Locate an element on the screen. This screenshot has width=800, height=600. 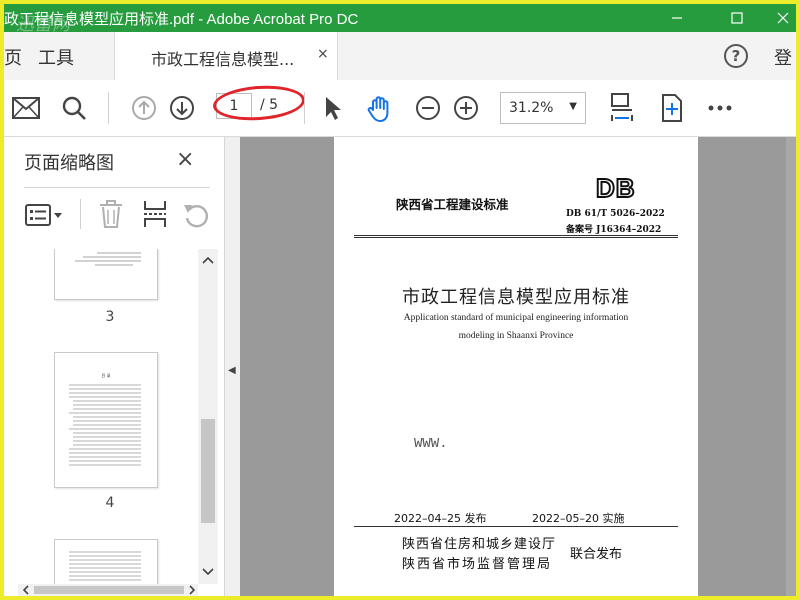
implementation-date: 2022–05–20 实施 is located at coordinates (578, 518).